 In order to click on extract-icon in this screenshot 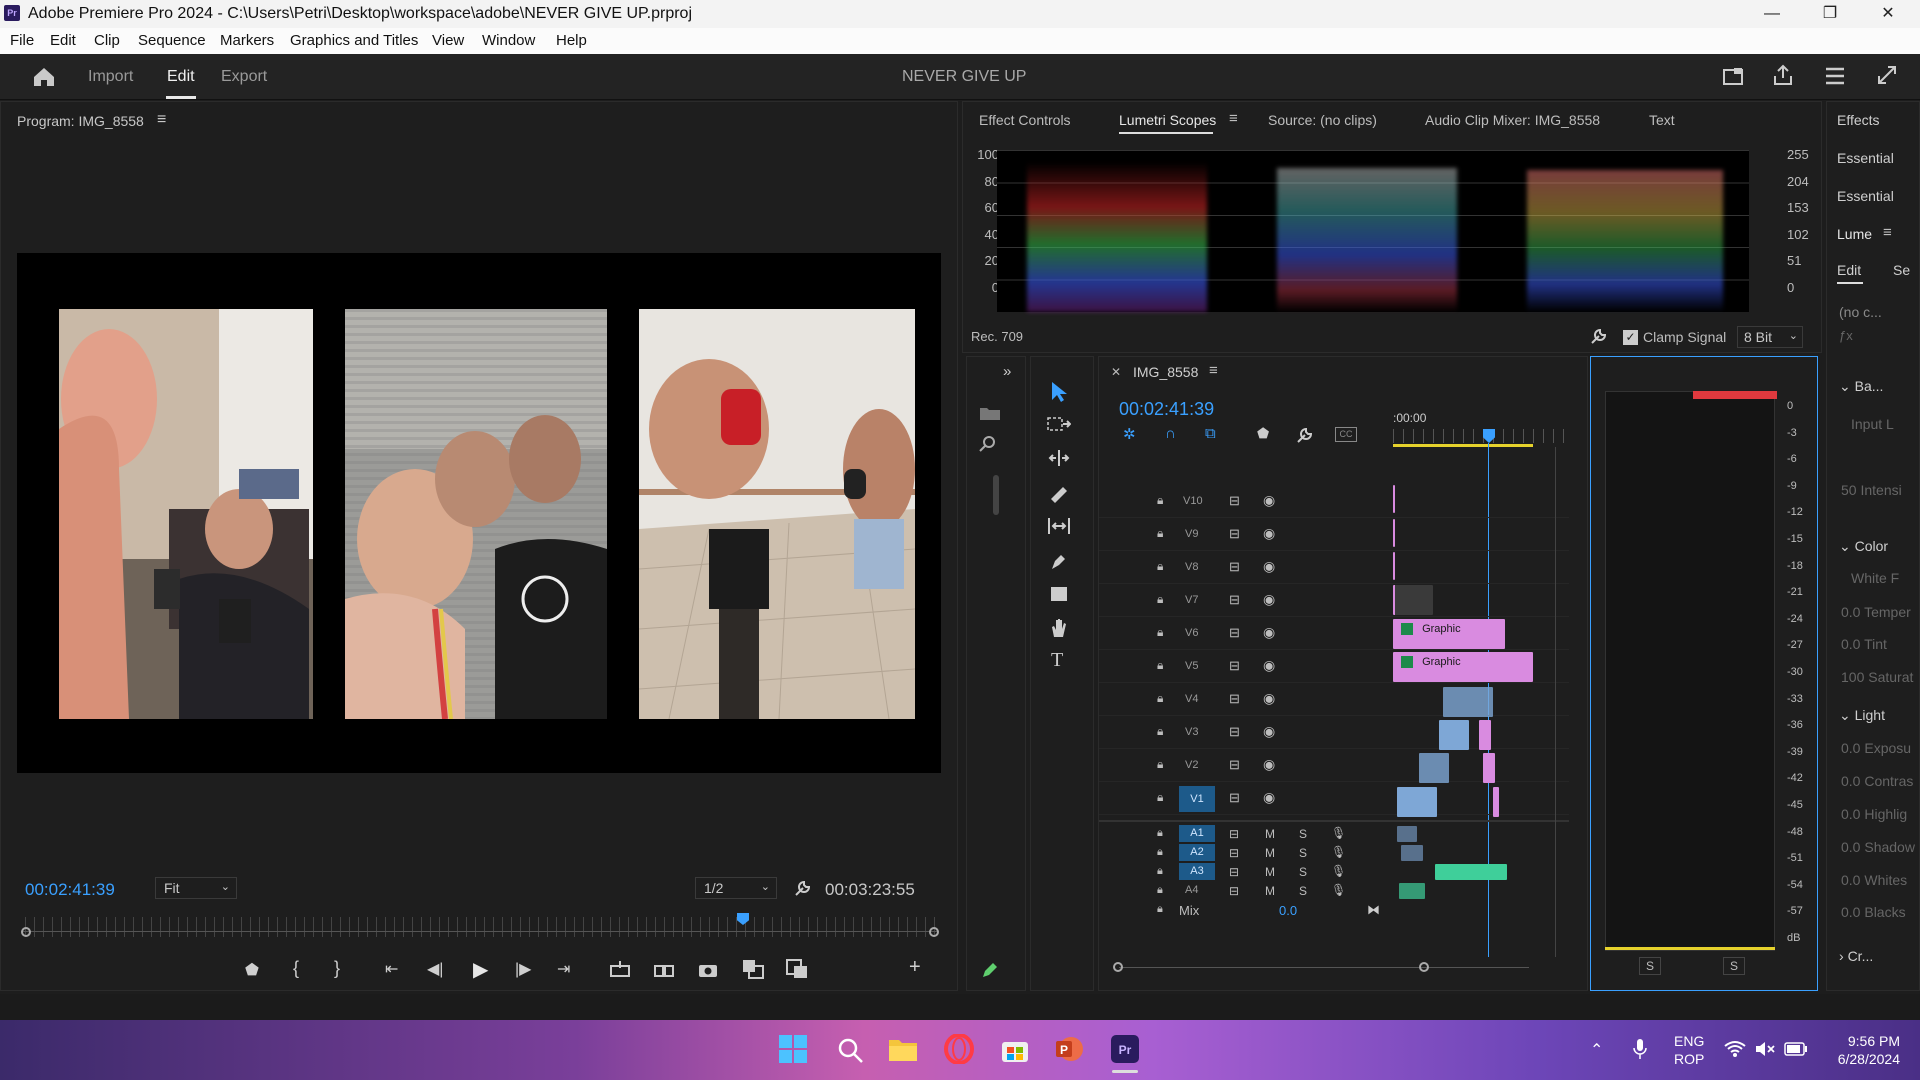, I will do `click(664, 969)`.